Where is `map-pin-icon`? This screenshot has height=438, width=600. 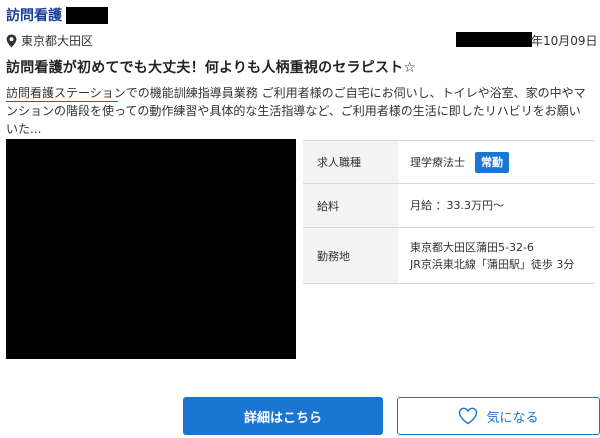
map-pin-icon is located at coordinates (11, 40).